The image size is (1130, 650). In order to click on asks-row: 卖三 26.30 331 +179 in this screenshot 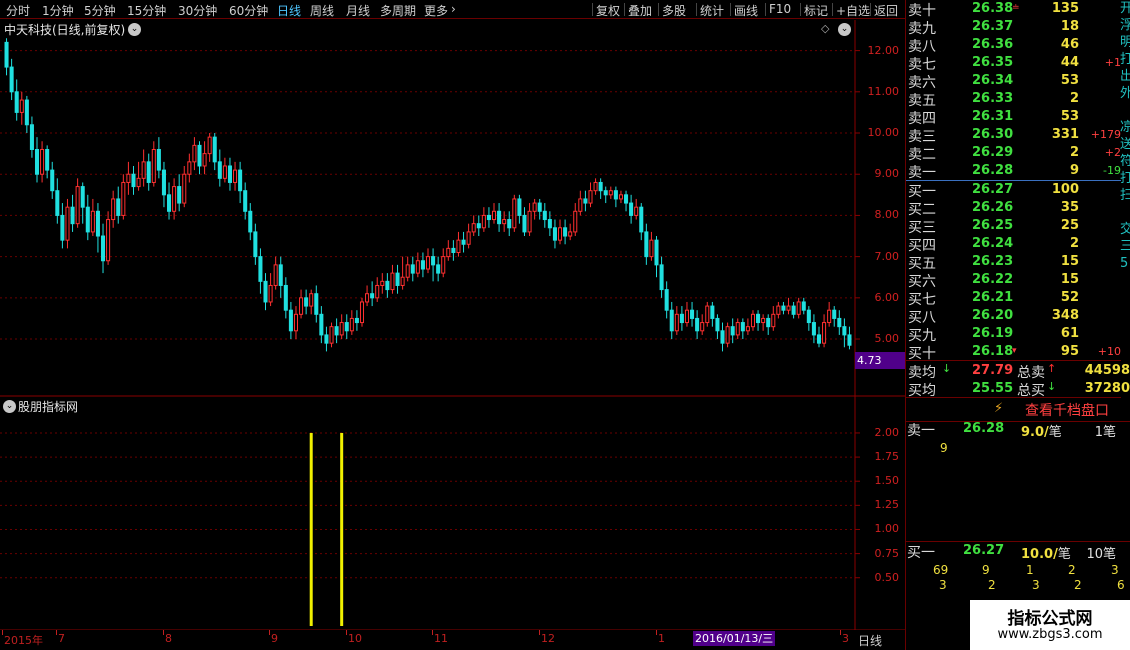, I will do `click(1013, 135)`.